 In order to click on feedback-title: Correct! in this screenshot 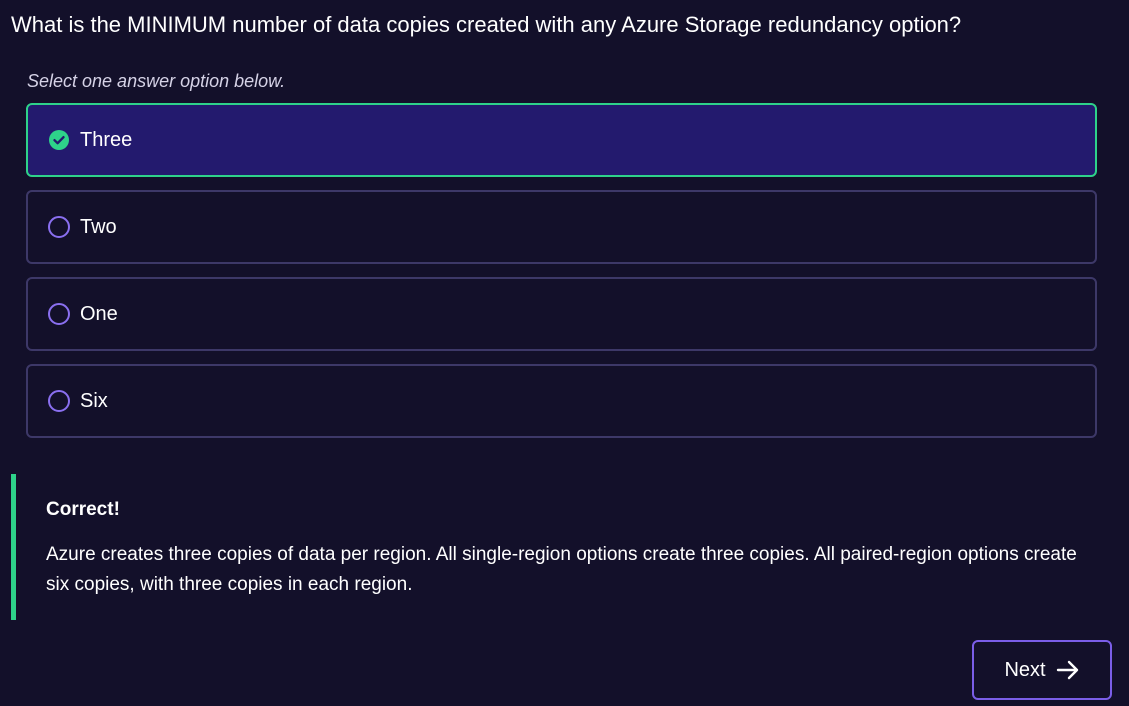, I will do `click(83, 509)`.